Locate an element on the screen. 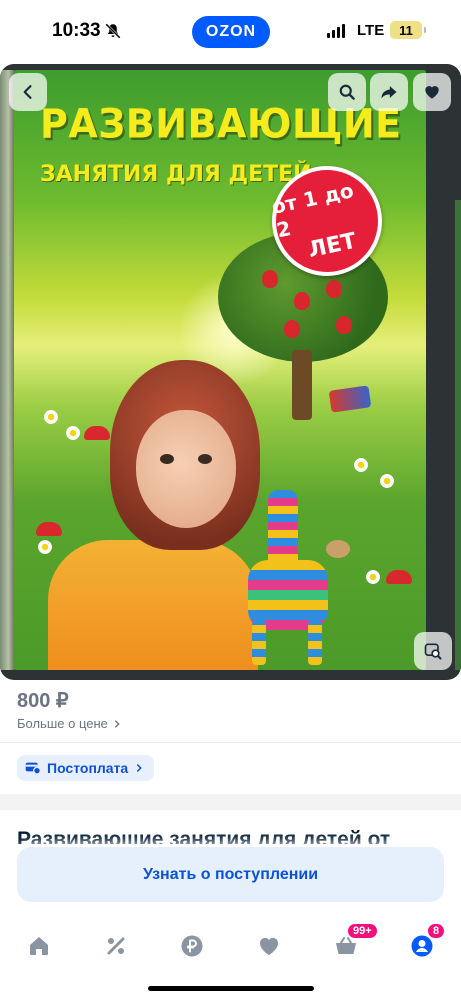 The height and width of the screenshot is (1000, 461). bell-muted-icon is located at coordinates (113, 31).